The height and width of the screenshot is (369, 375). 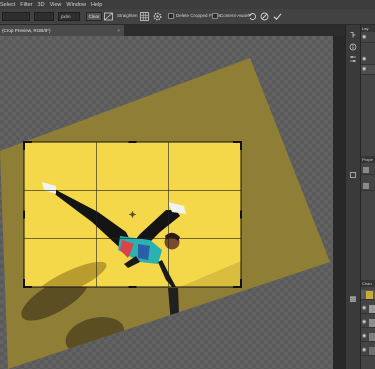 I want to click on channels-strip-icon, so click(x=353, y=299).